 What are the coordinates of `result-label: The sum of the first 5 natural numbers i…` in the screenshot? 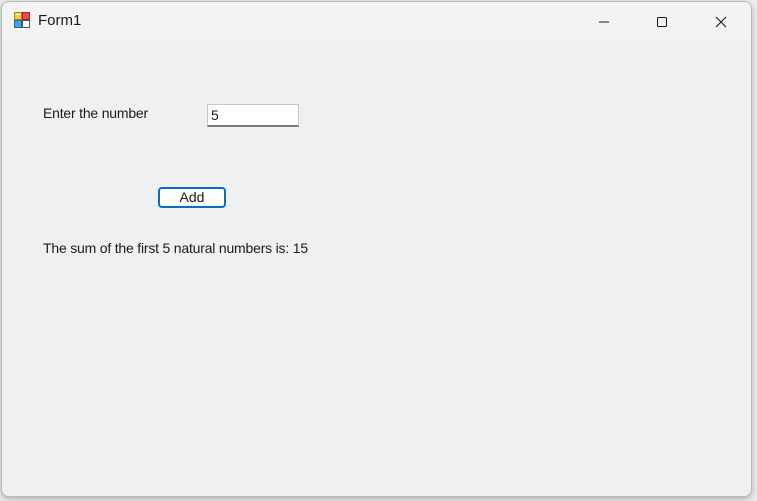 It's located at (175, 248).